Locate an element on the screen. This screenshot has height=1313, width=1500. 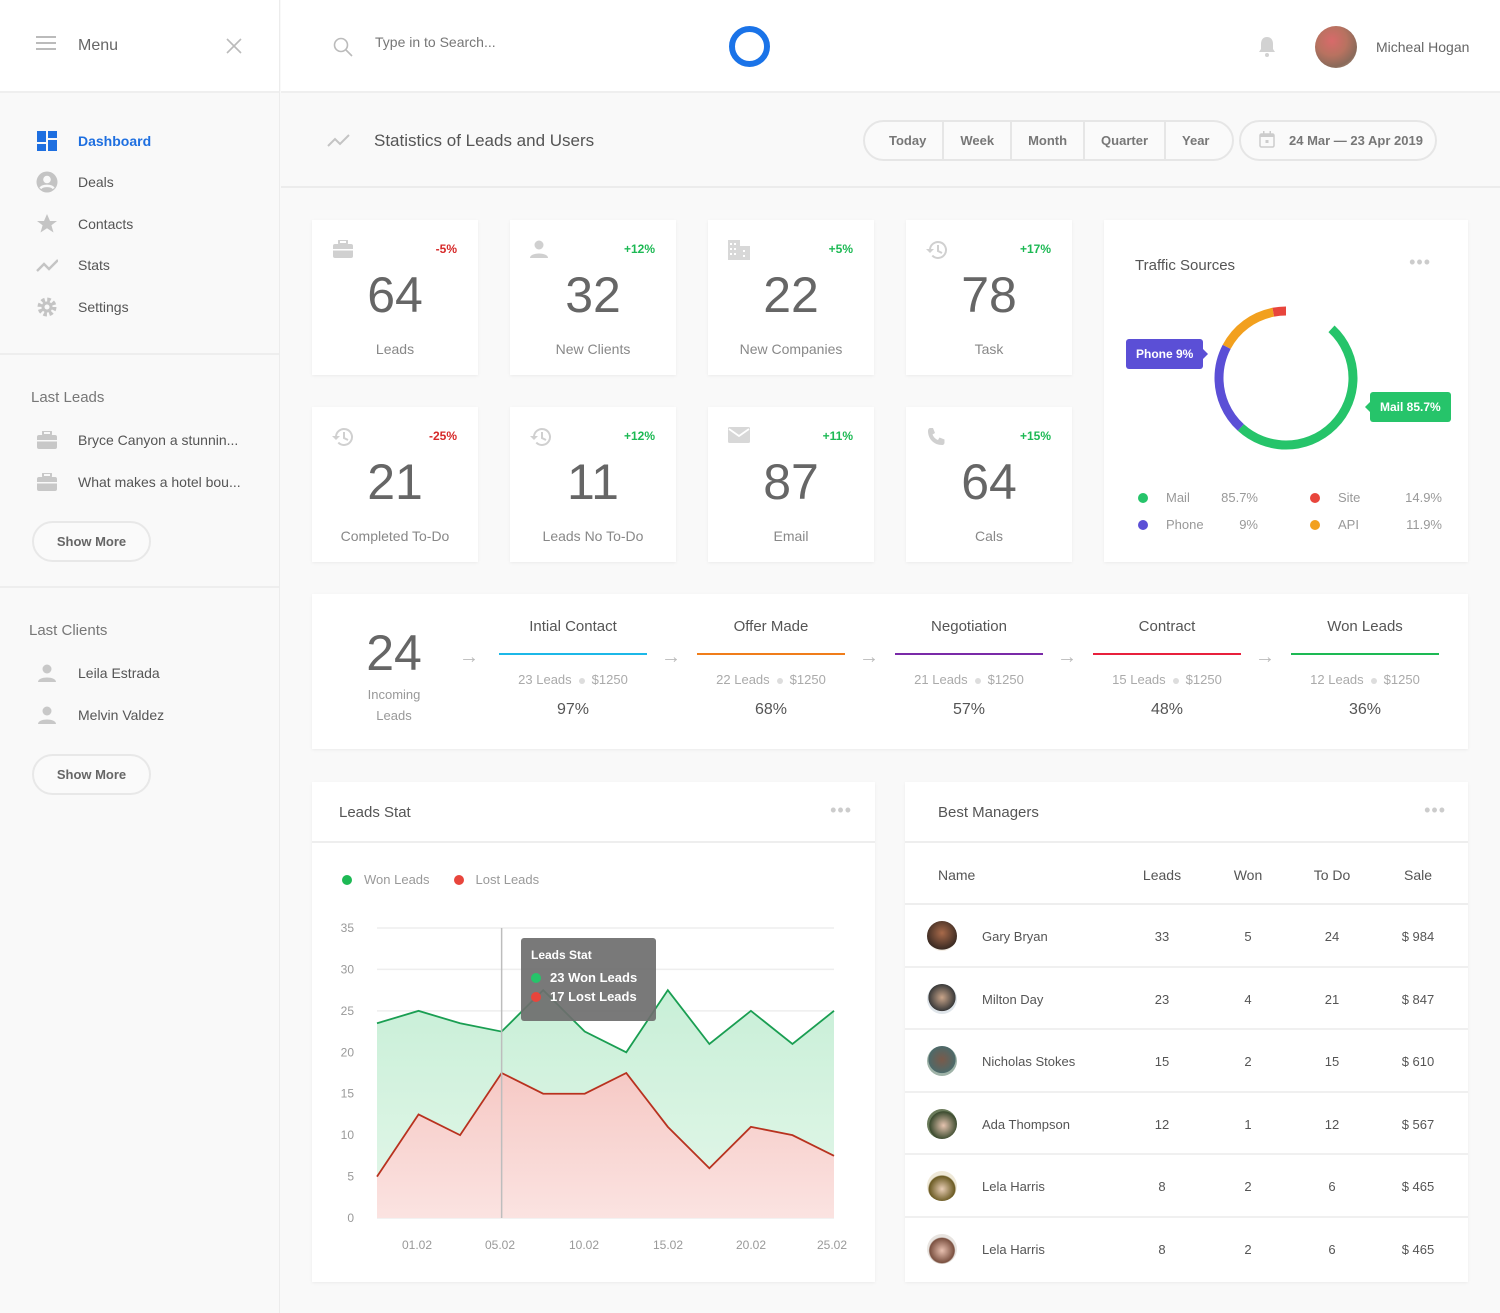
stage-percent: 48% is located at coordinates (1167, 709).